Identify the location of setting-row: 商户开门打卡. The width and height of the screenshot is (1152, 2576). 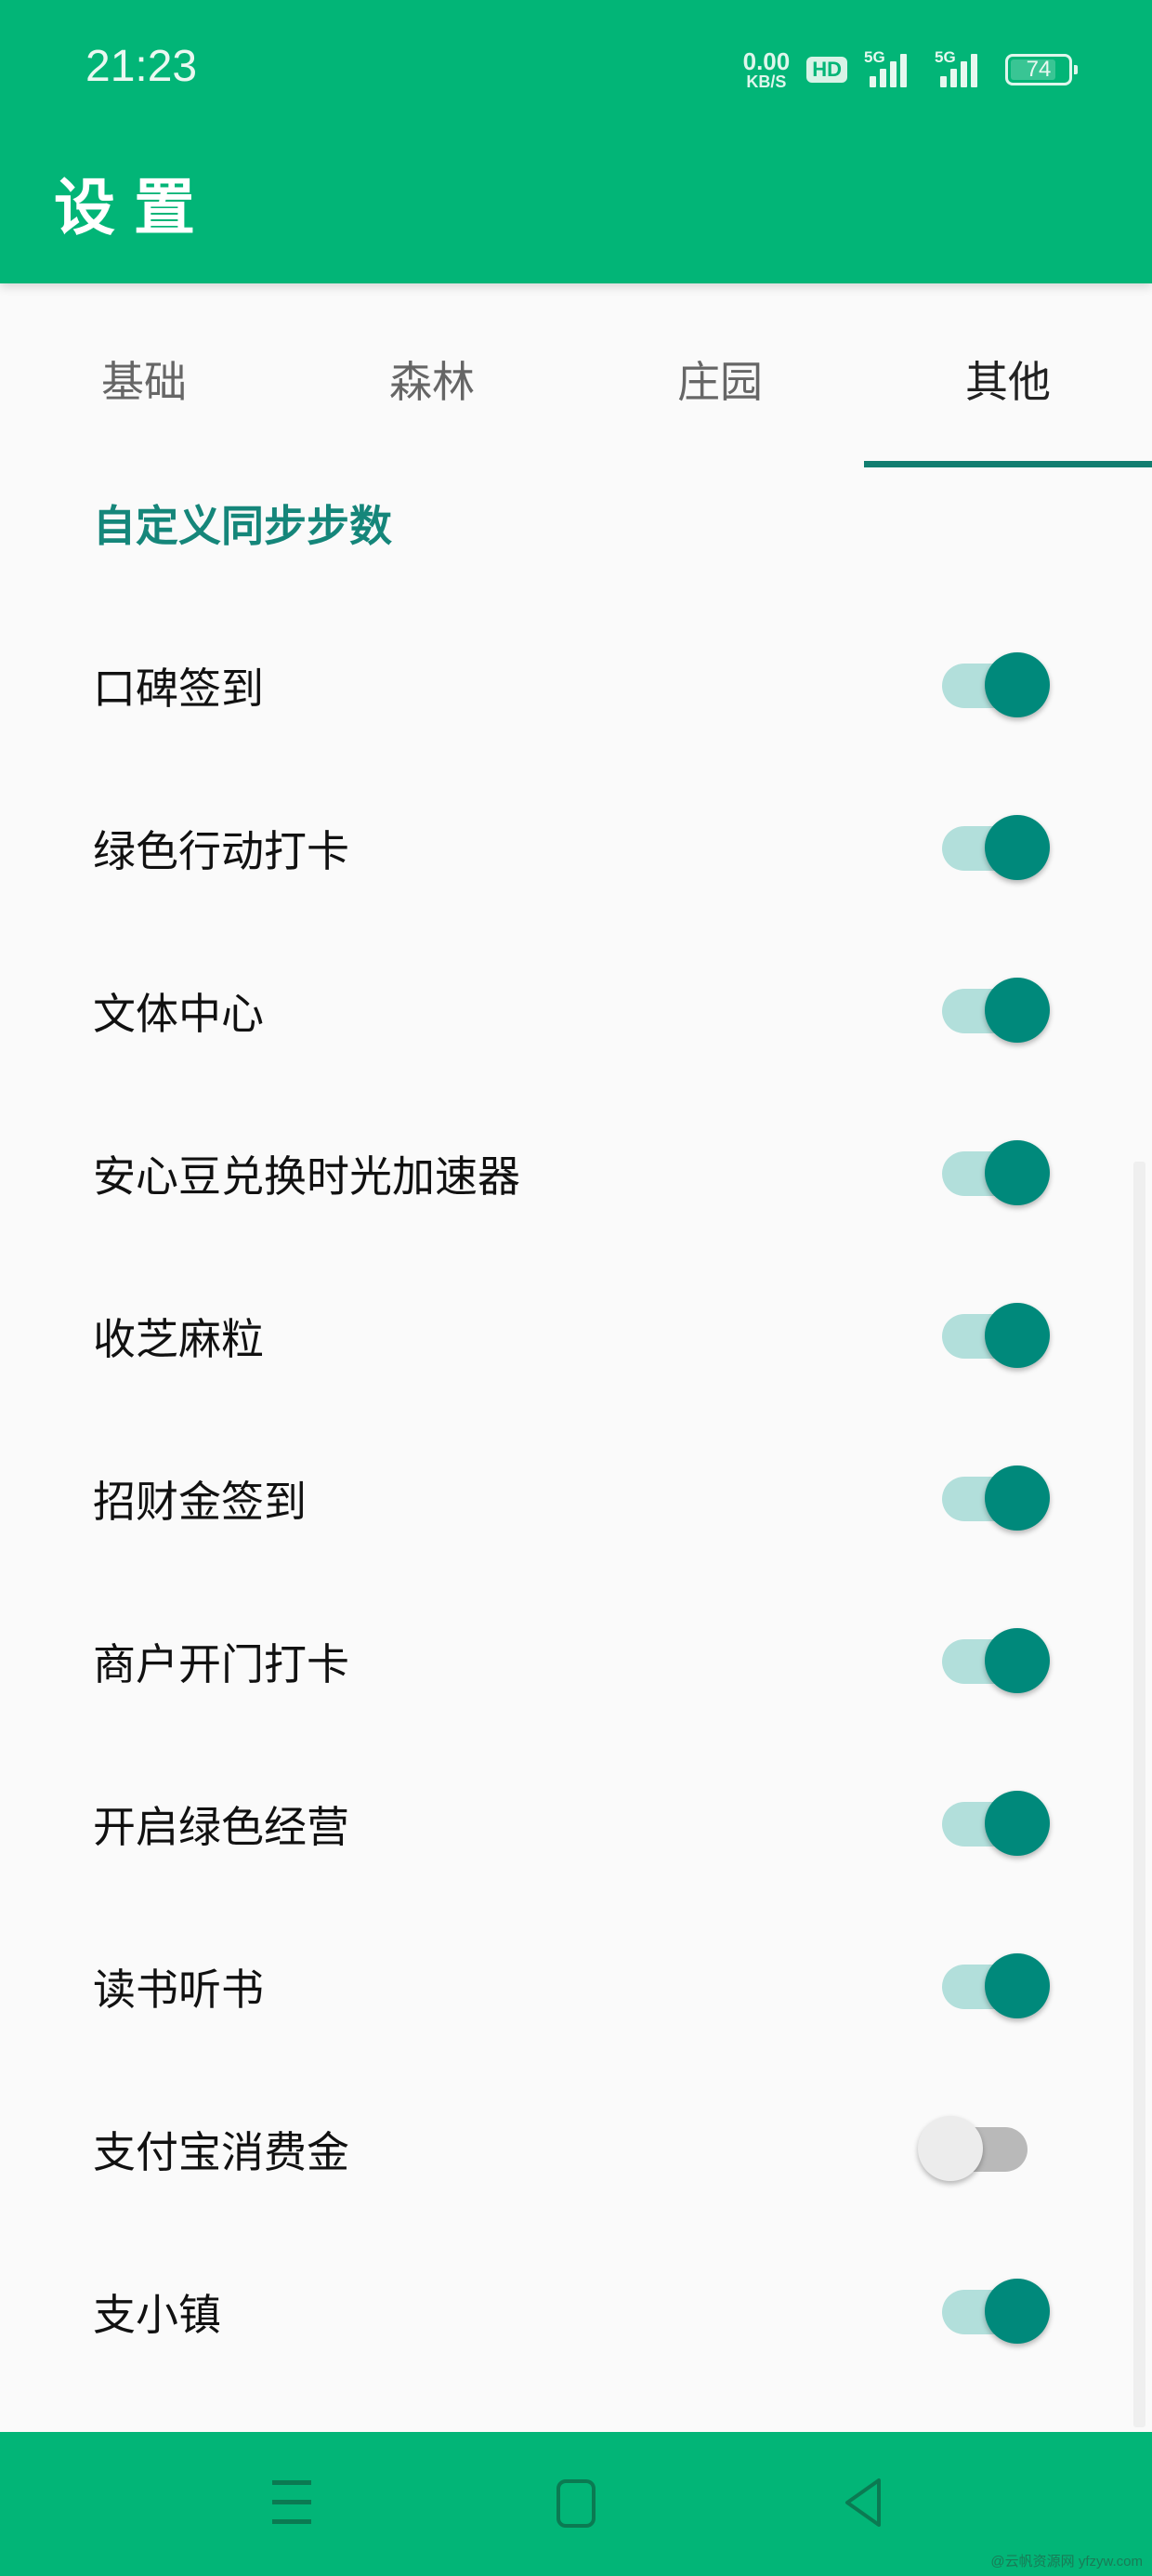
(576, 1661).